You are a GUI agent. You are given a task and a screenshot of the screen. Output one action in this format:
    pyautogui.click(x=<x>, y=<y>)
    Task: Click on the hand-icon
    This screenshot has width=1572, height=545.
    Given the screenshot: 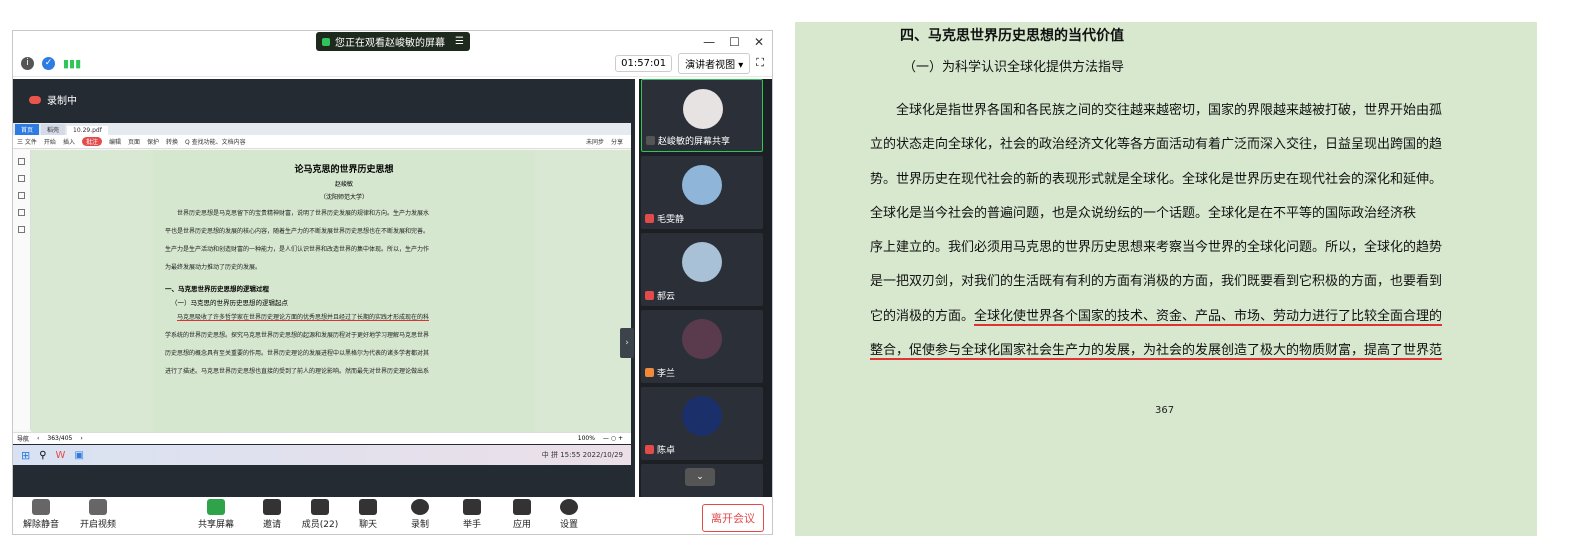 What is the action you would take?
    pyautogui.click(x=472, y=507)
    